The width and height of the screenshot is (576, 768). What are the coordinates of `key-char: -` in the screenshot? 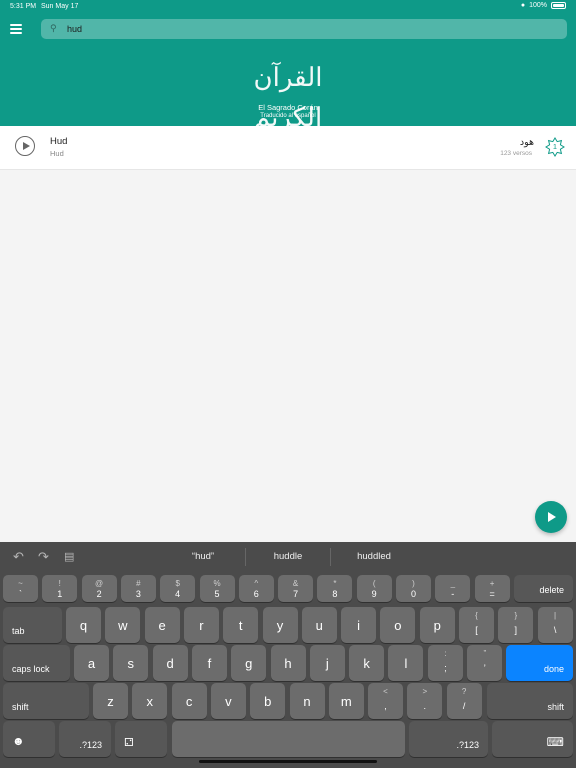 It's located at (453, 594).